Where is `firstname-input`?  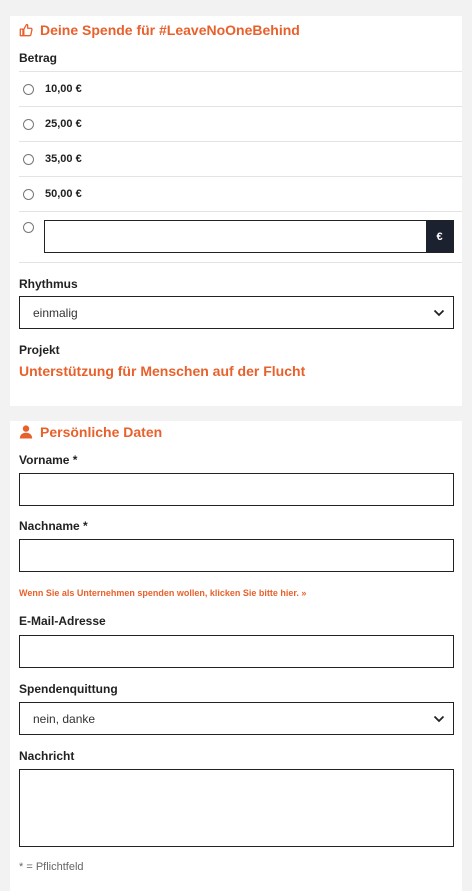 firstname-input is located at coordinates (236, 489).